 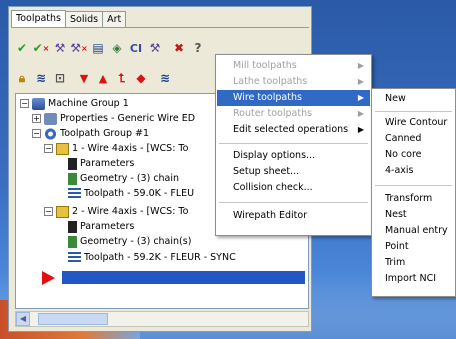 What do you see at coordinates (293, 130) in the screenshot?
I see `menu-item-edit-selected-operations: Edit selected operations ▶` at bounding box center [293, 130].